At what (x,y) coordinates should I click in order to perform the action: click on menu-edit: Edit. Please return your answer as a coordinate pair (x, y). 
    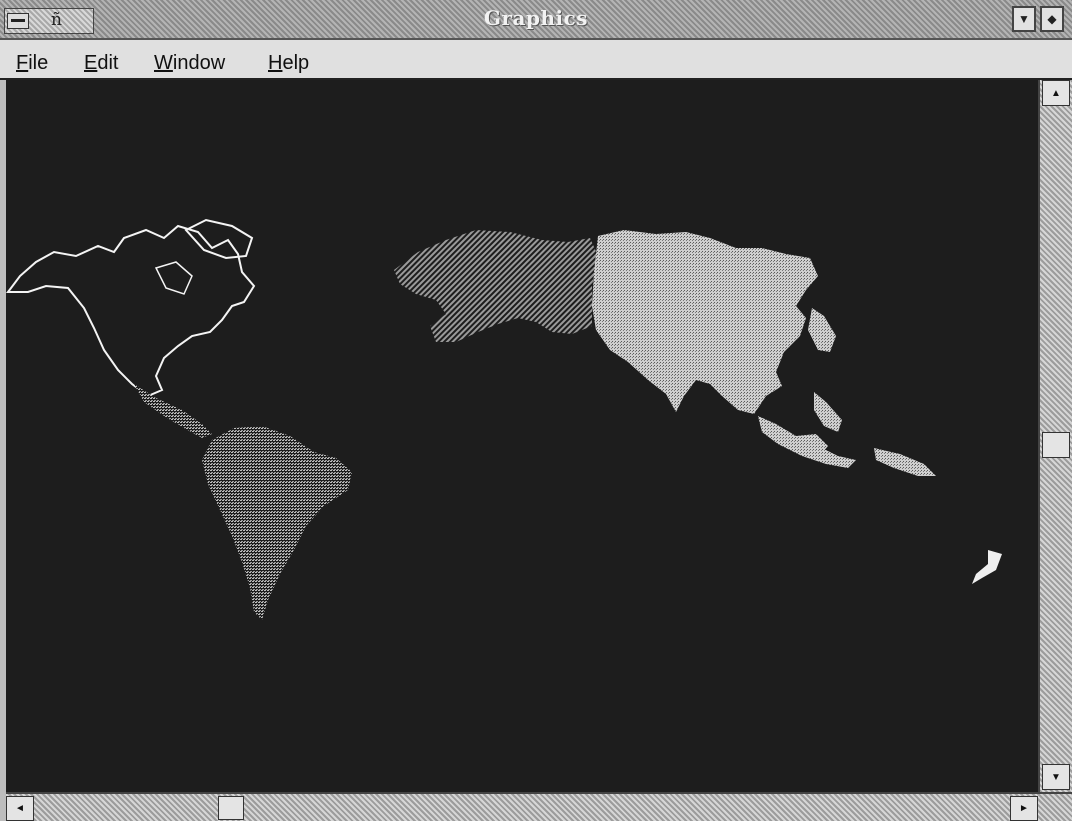
    Looking at the image, I should click on (101, 63).